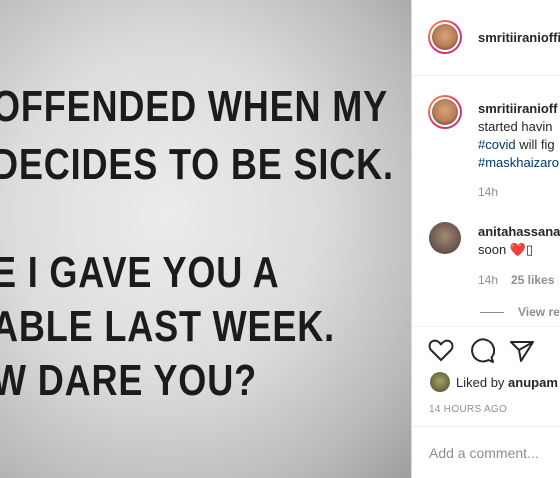  Describe the element at coordinates (515, 126) in the screenshot. I see `caption-text-line: started havin` at that location.